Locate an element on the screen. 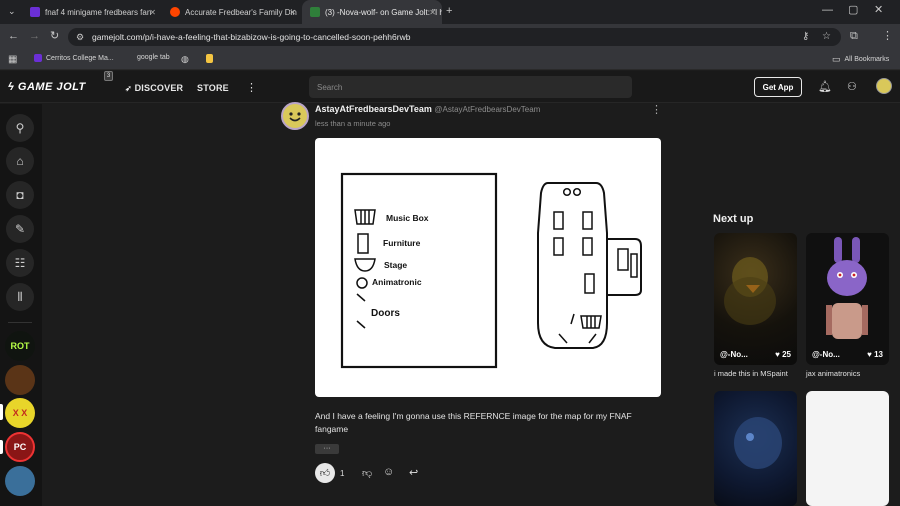 This screenshot has height=506, width=900. legend-furniture: Furniture is located at coordinates (402, 243).